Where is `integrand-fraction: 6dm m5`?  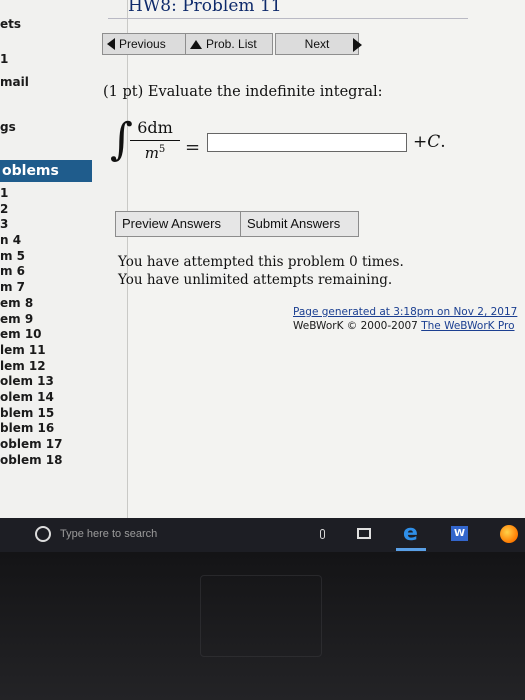
integrand-fraction: 6dm m5 is located at coordinates (155, 140).